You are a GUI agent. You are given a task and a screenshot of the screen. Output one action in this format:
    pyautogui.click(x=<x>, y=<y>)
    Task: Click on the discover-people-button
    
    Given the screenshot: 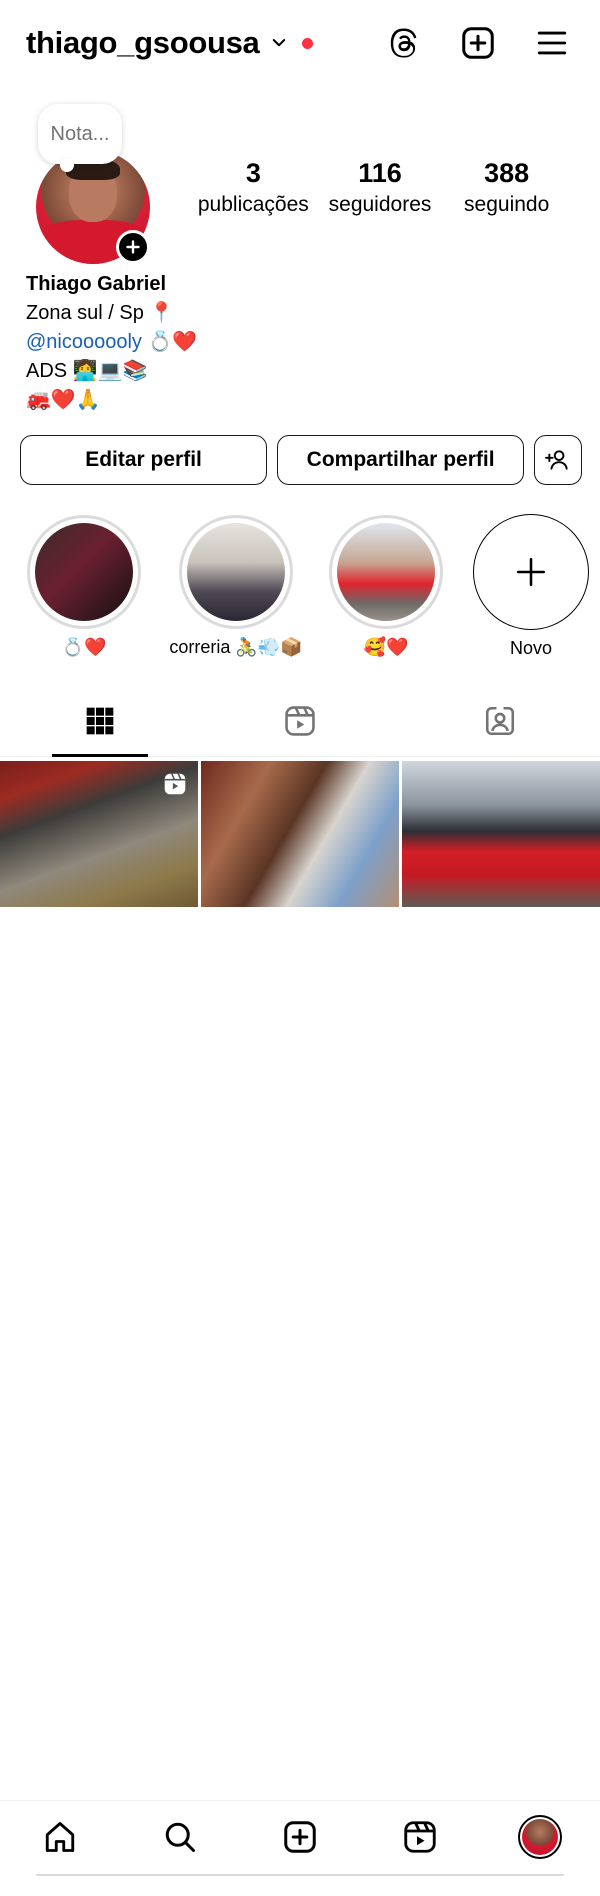 What is the action you would take?
    pyautogui.click(x=558, y=460)
    